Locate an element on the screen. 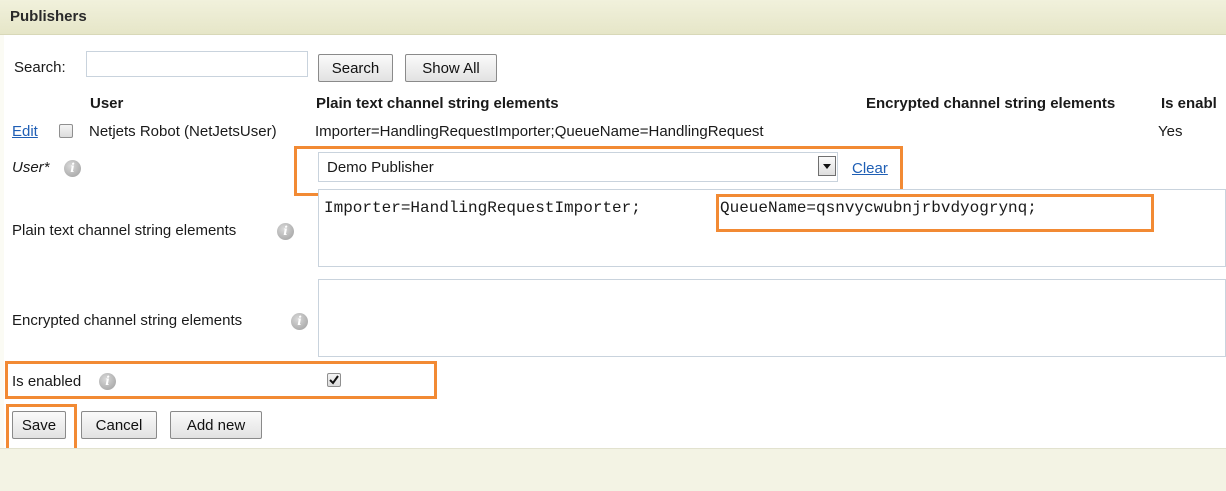 The image size is (1226, 491). highlight-queue-name is located at coordinates (935, 213).